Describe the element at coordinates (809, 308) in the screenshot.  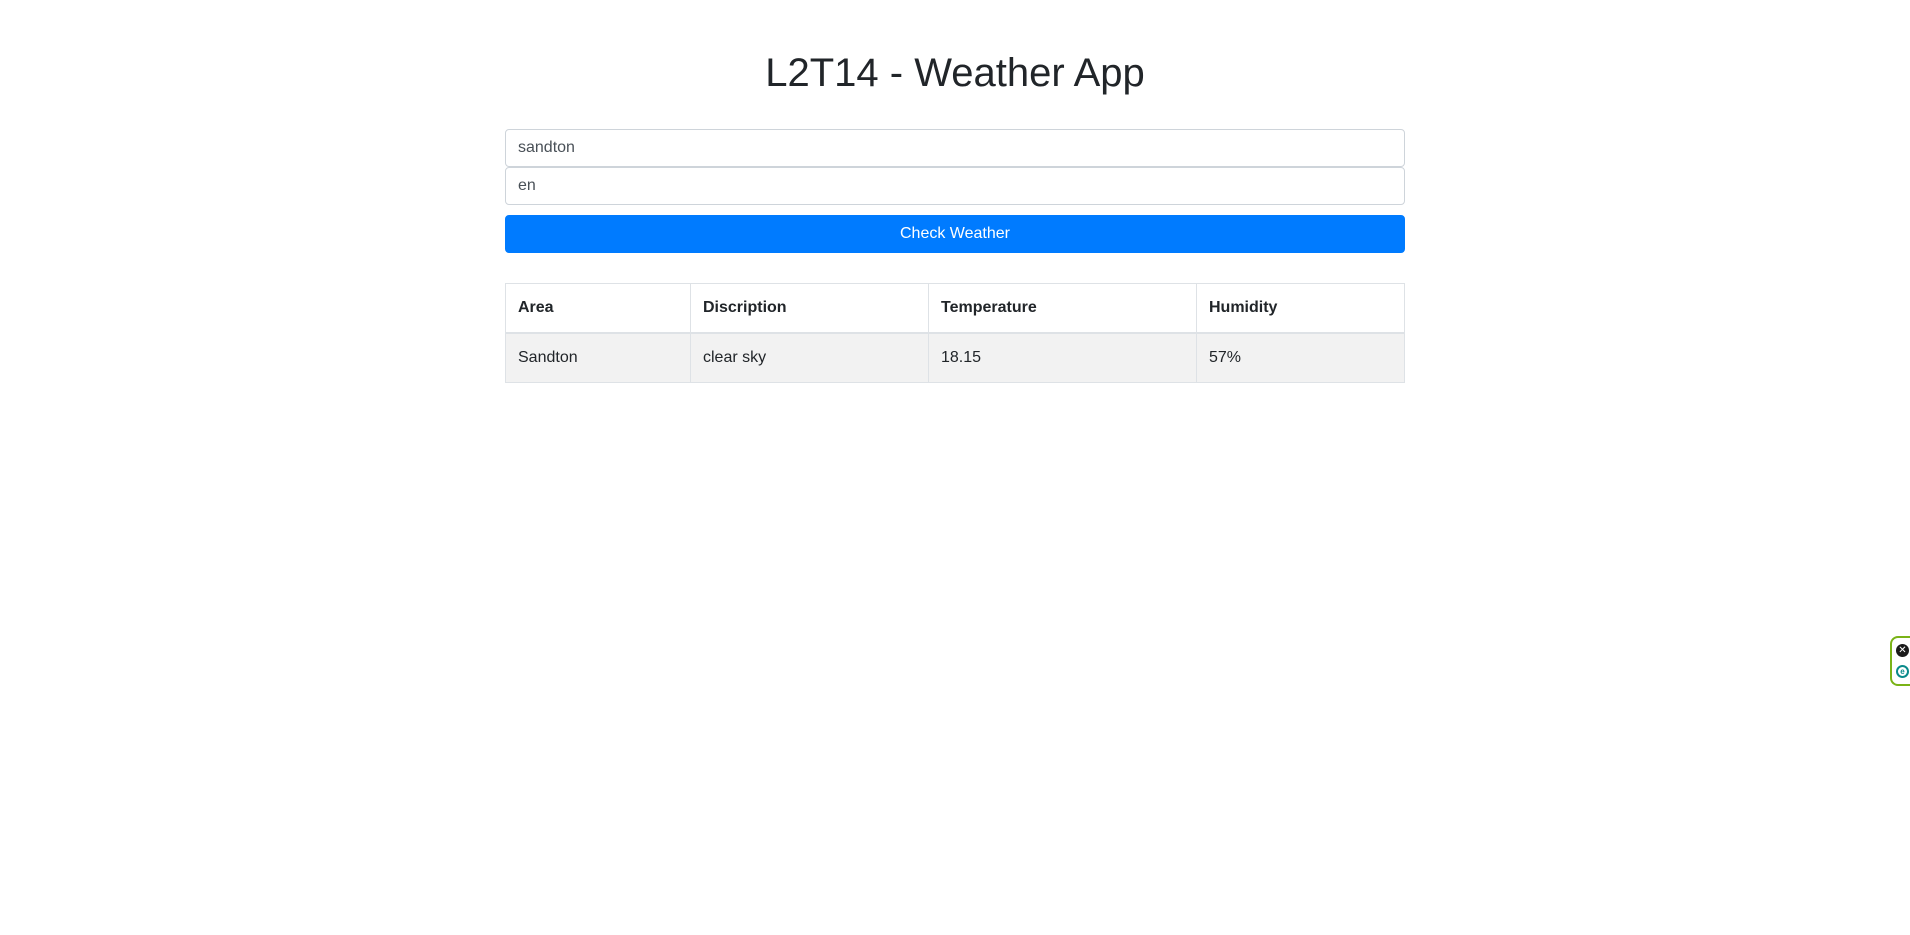
I see `column-header-description: Discription` at that location.